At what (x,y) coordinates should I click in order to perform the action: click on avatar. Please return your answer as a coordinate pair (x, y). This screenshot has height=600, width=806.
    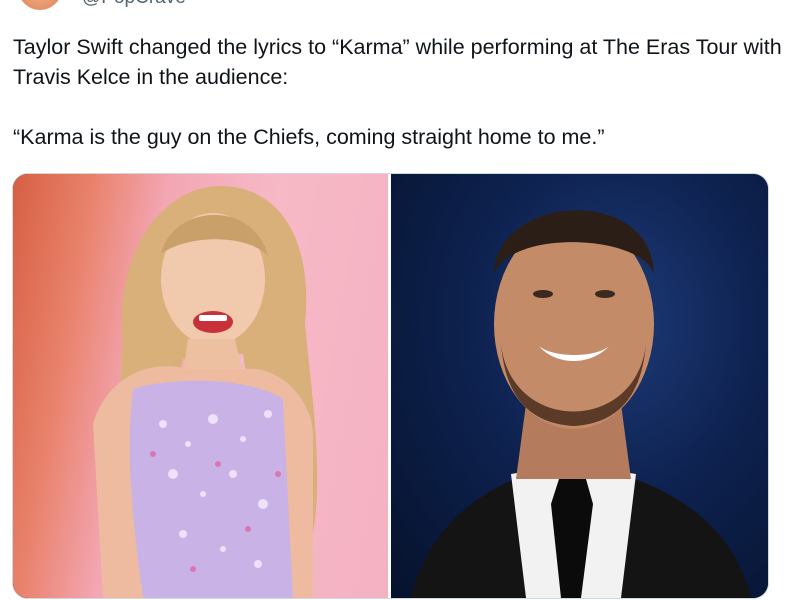
    Looking at the image, I should click on (40, 5).